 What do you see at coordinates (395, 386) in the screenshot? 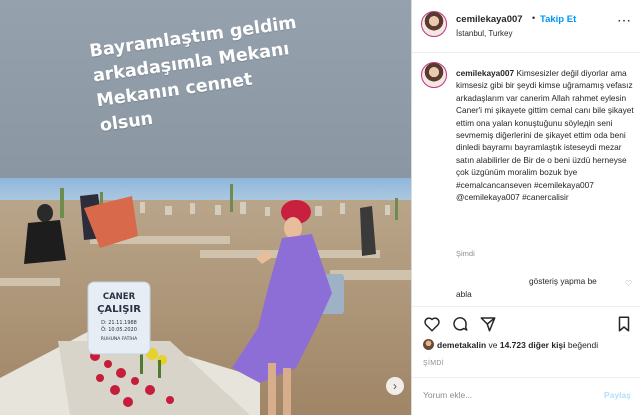
I see `next-slide-button: ›` at bounding box center [395, 386].